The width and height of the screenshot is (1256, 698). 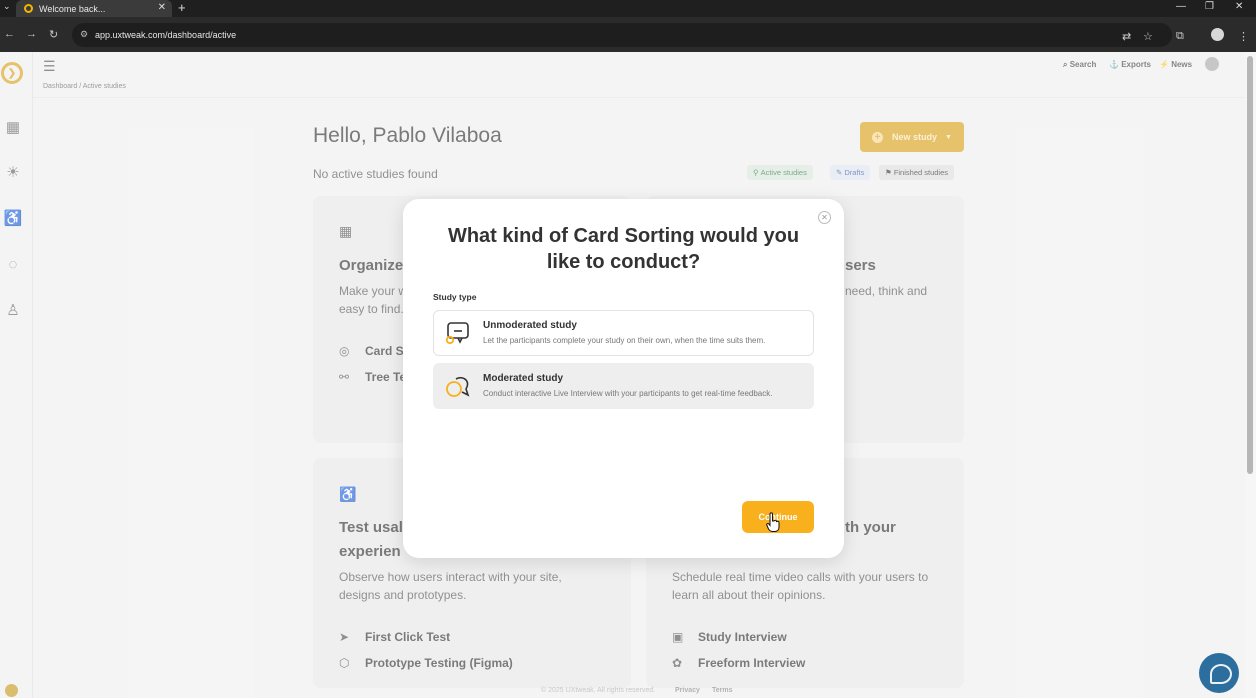 I want to click on reload-icon: ↻, so click(x=53, y=34).